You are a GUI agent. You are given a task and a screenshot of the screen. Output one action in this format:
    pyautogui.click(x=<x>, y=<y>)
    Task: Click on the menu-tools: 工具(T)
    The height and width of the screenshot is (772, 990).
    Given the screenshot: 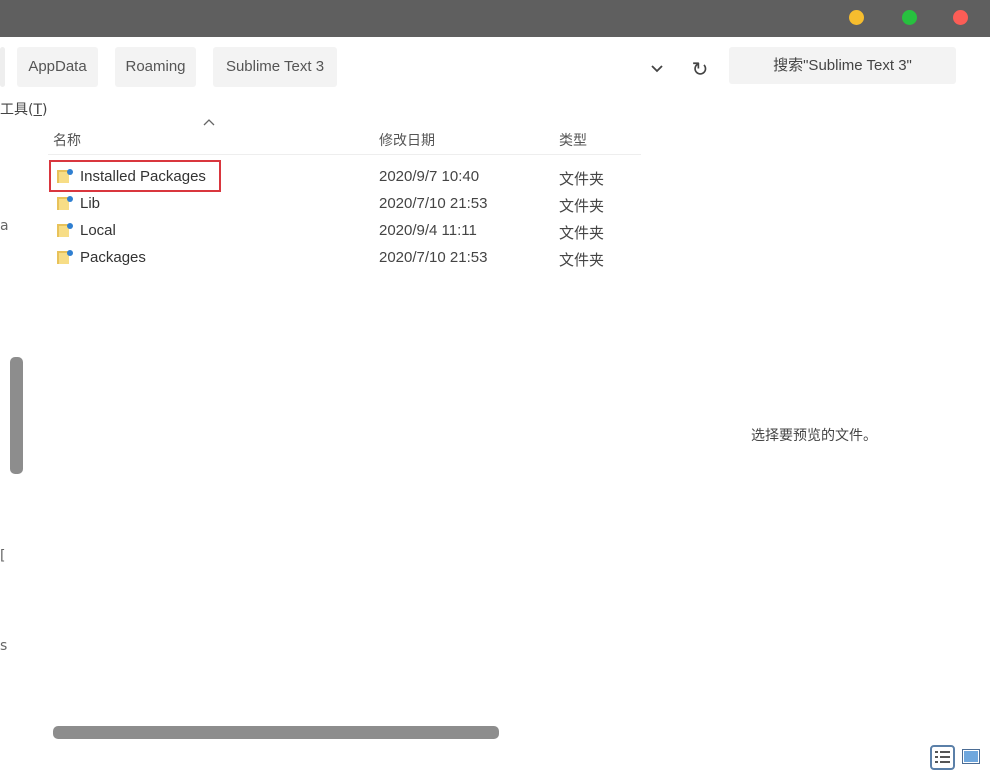 What is the action you would take?
    pyautogui.click(x=24, y=109)
    